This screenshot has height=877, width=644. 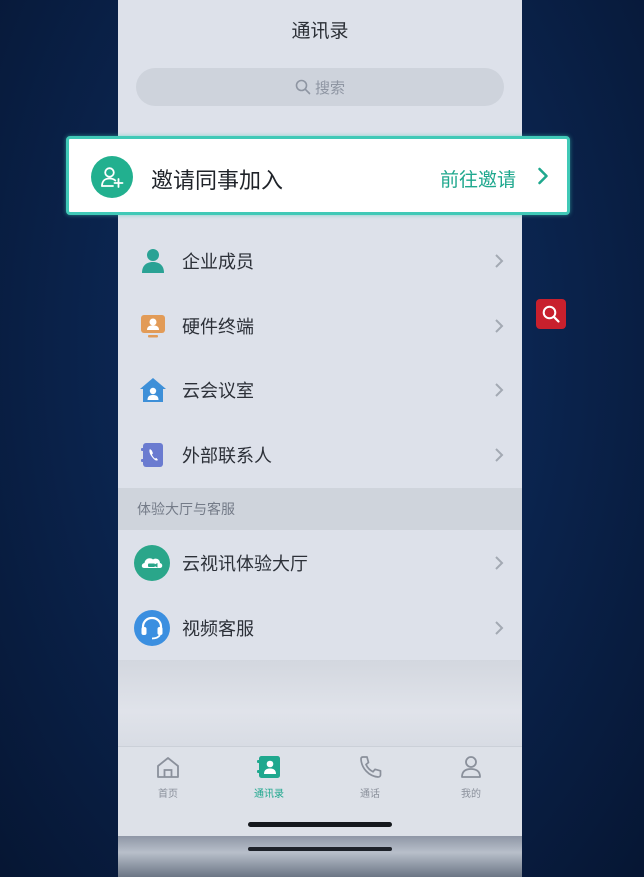 I want to click on phonebook-icon, so click(x=153, y=455).